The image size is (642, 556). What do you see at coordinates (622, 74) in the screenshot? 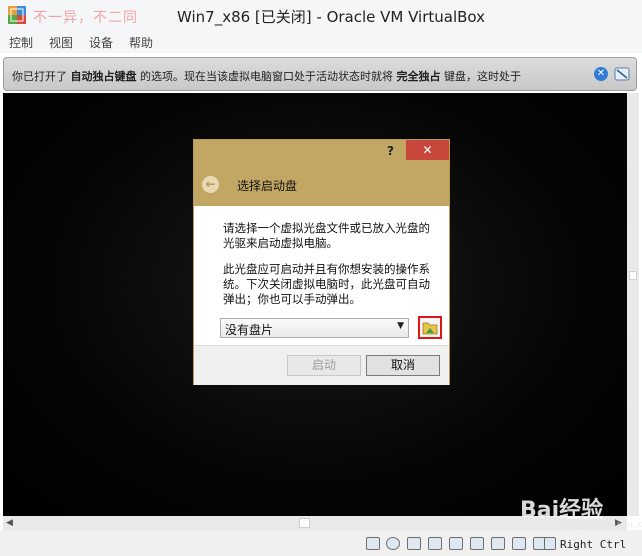
I see `notice-mute-icon` at bounding box center [622, 74].